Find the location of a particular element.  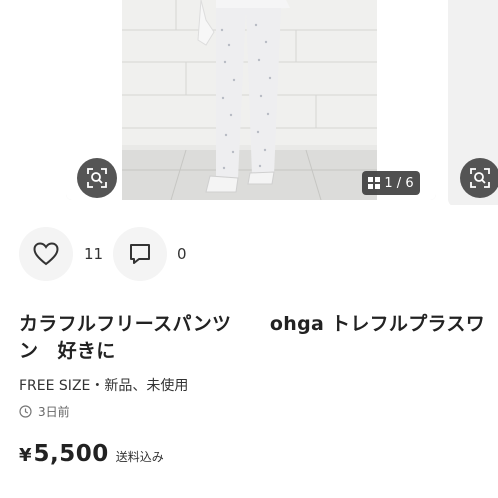

zoom-button is located at coordinates (97, 178).